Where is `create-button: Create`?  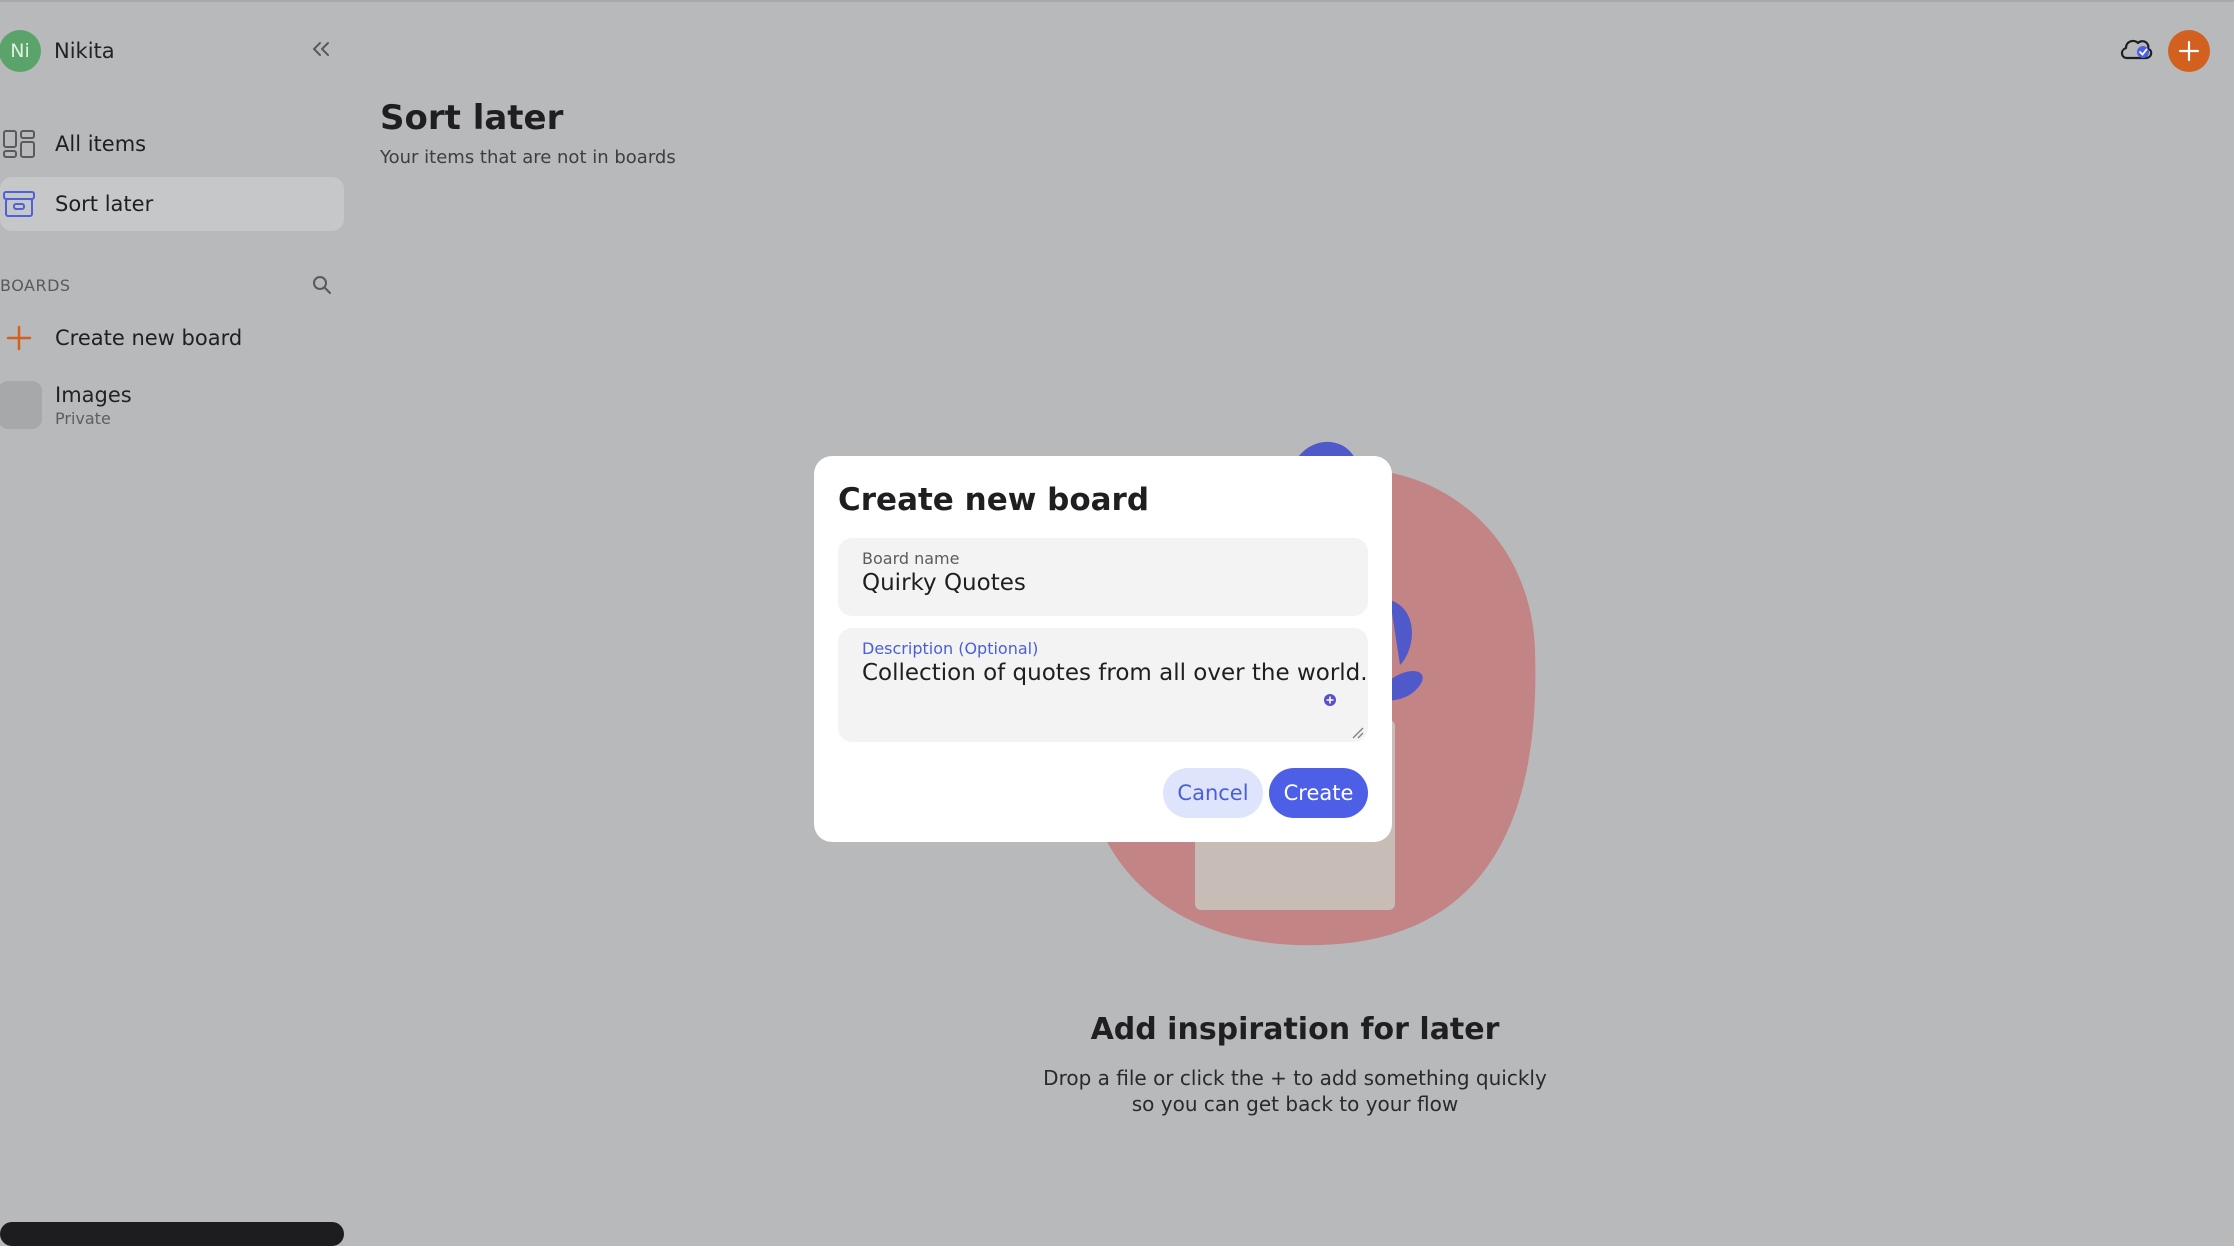
create-button: Create is located at coordinates (1318, 793).